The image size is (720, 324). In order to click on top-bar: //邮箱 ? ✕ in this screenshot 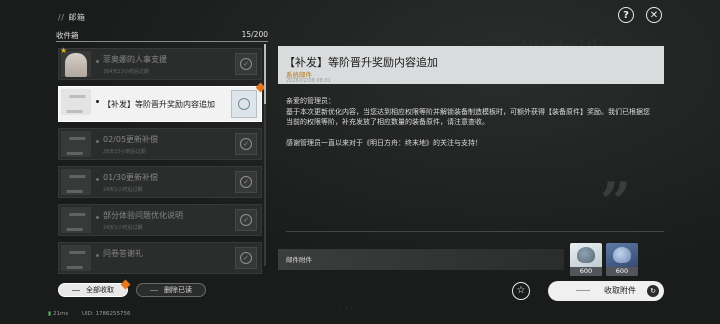, I will do `click(360, 14)`.